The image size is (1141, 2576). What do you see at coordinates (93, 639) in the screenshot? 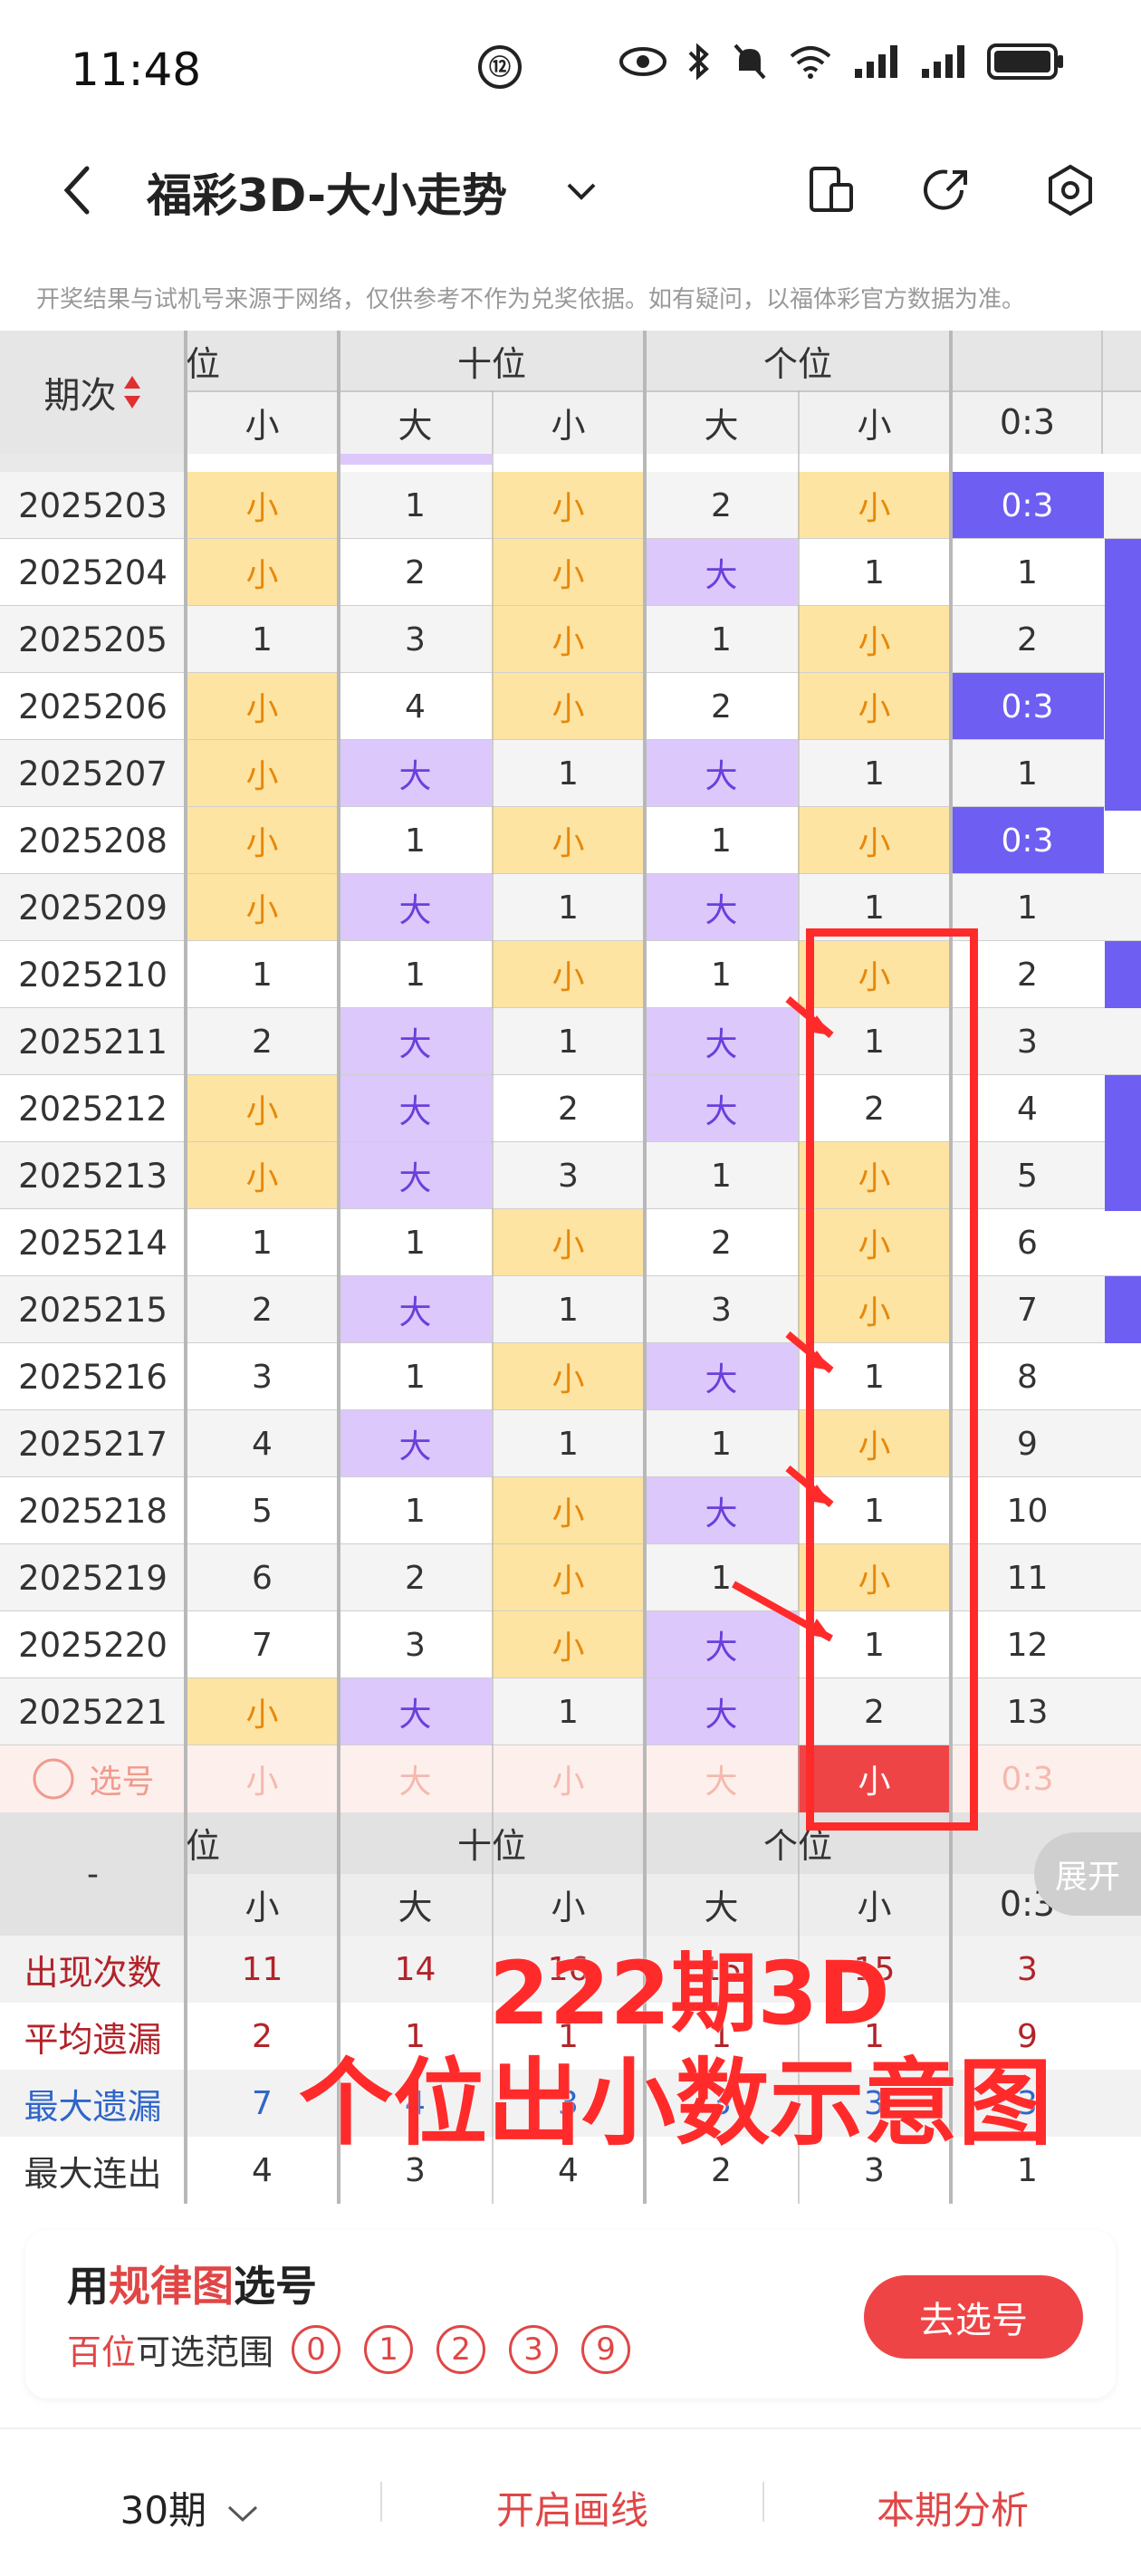
I see `period-cell: 2025205` at bounding box center [93, 639].